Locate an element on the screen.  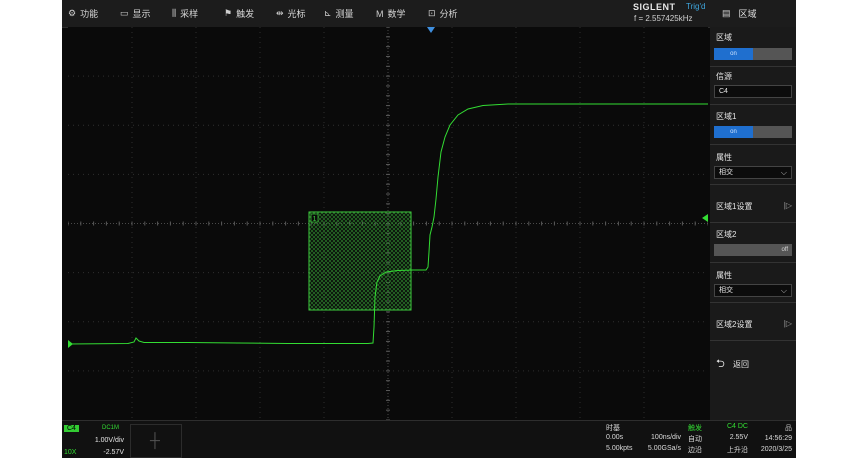
source-label: 信源 is located at coordinates (724, 76).